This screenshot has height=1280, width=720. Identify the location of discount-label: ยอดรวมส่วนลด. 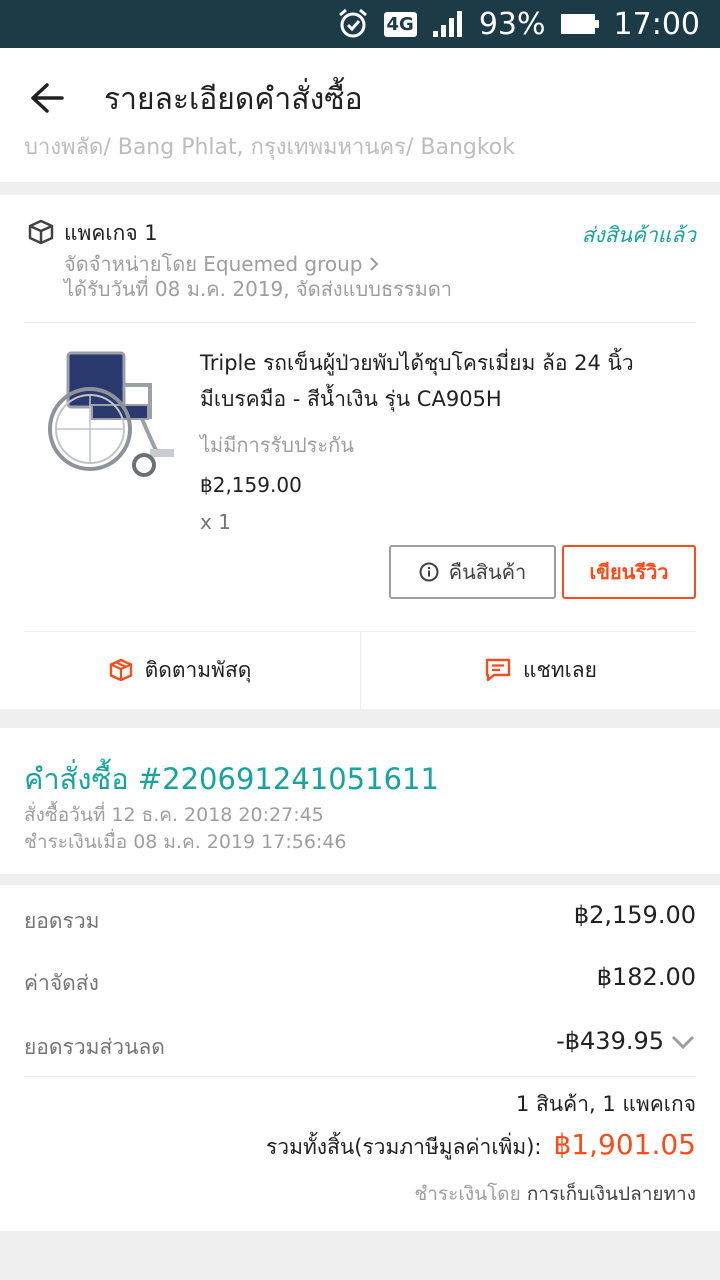
(94, 1047).